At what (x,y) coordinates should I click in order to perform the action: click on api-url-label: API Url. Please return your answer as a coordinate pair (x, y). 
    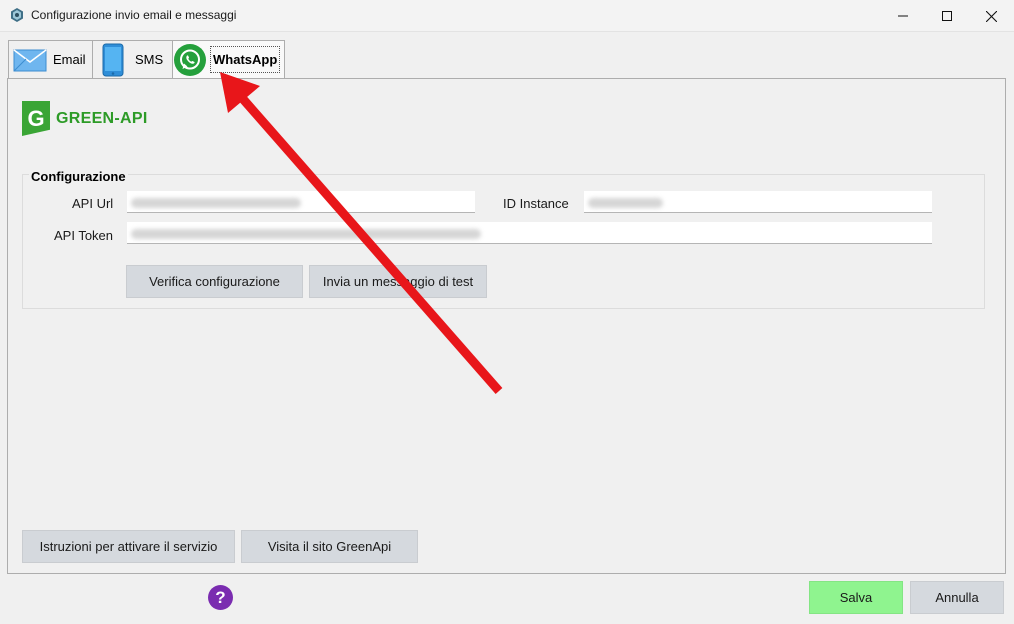
    Looking at the image, I should click on (93, 203).